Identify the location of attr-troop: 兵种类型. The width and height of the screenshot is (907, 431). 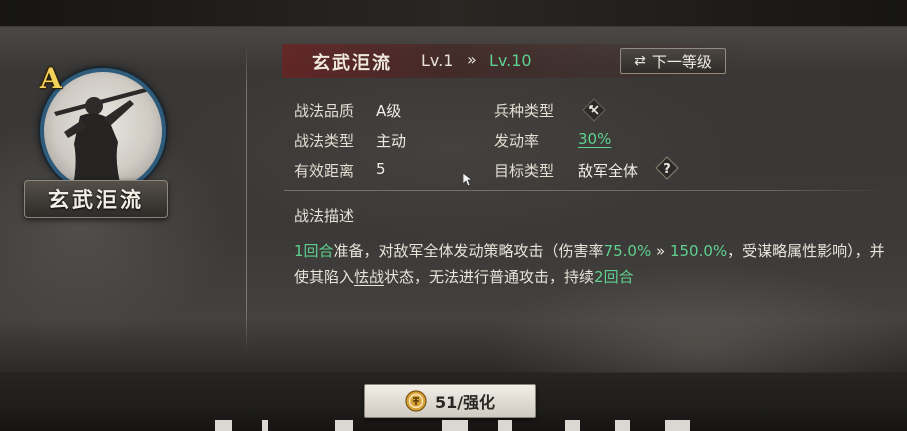
(524, 110).